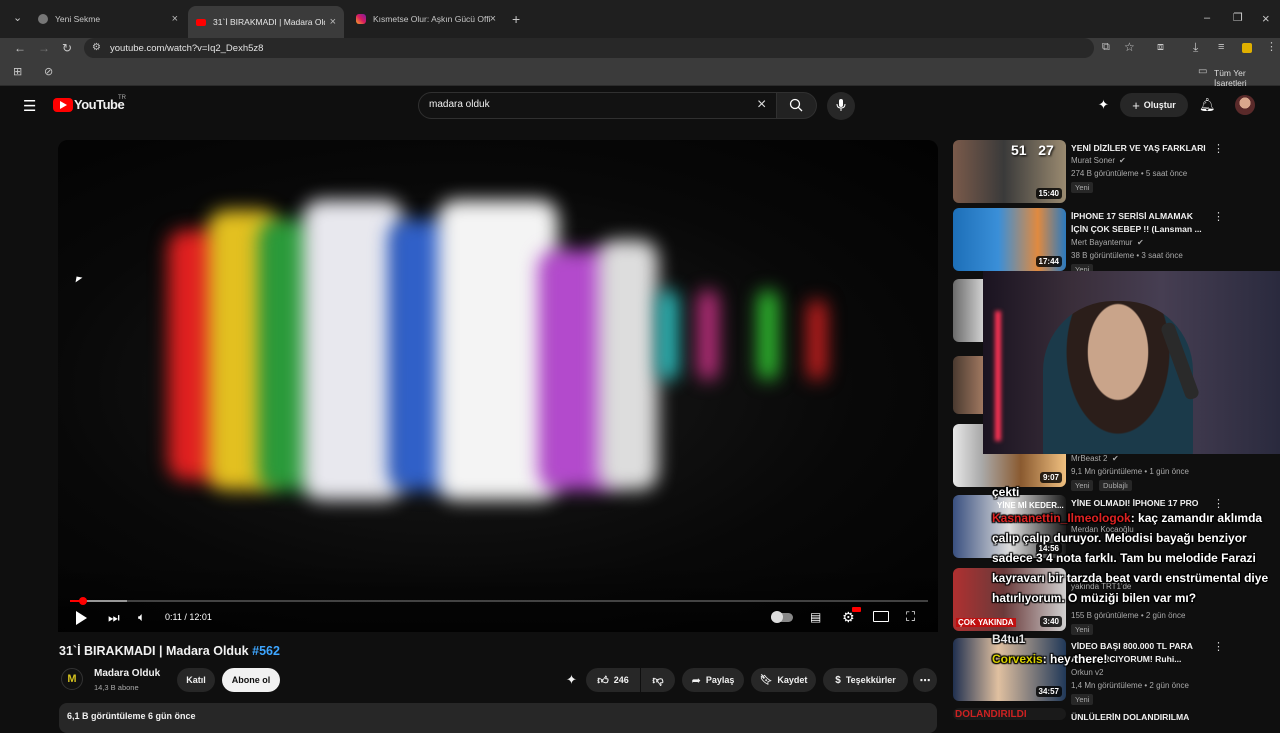 Image resolution: width=1280 pixels, height=733 pixels. Describe the element at coordinates (432, 19) in the screenshot. I see `tab-title: Kısmetse Olur: Aşkın Gücü Offi` at that location.